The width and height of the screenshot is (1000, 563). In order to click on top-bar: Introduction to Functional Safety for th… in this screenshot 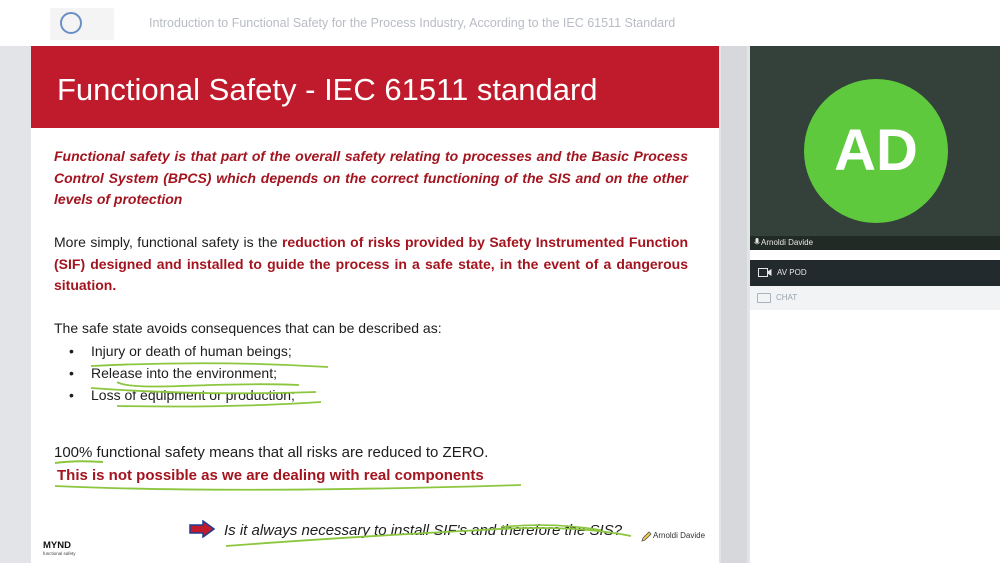, I will do `click(500, 23)`.